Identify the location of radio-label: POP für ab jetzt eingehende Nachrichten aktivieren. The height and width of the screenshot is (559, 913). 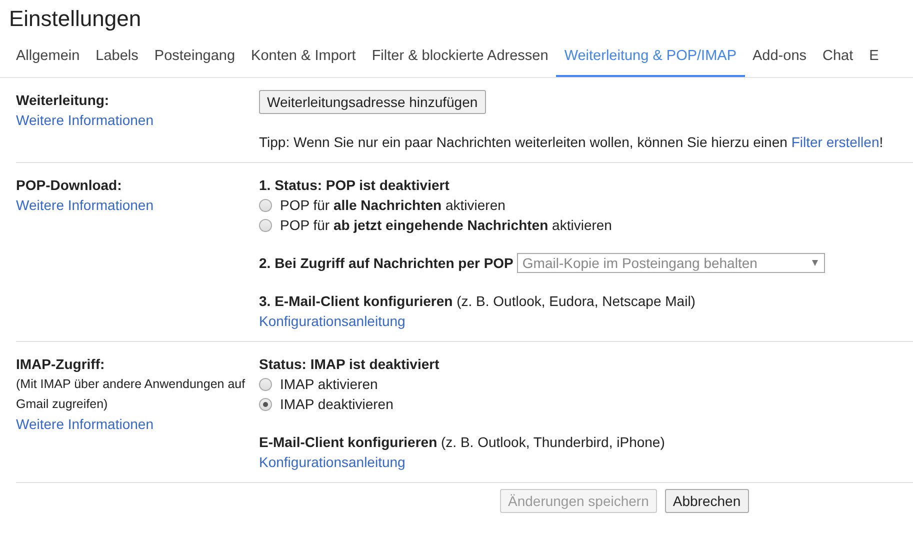
(446, 225).